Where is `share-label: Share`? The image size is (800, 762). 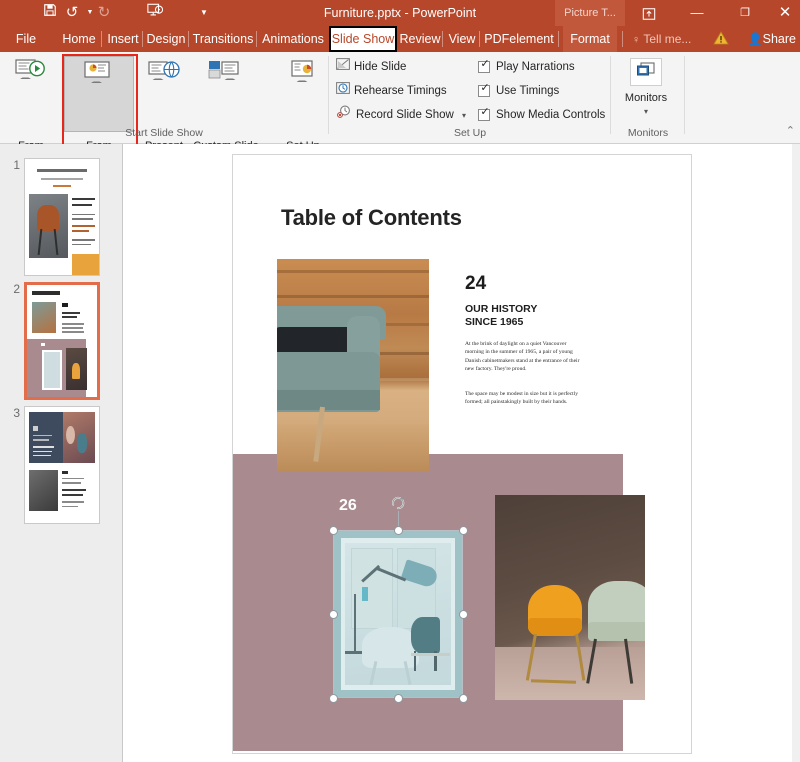
share-label: Share is located at coordinates (779, 39).